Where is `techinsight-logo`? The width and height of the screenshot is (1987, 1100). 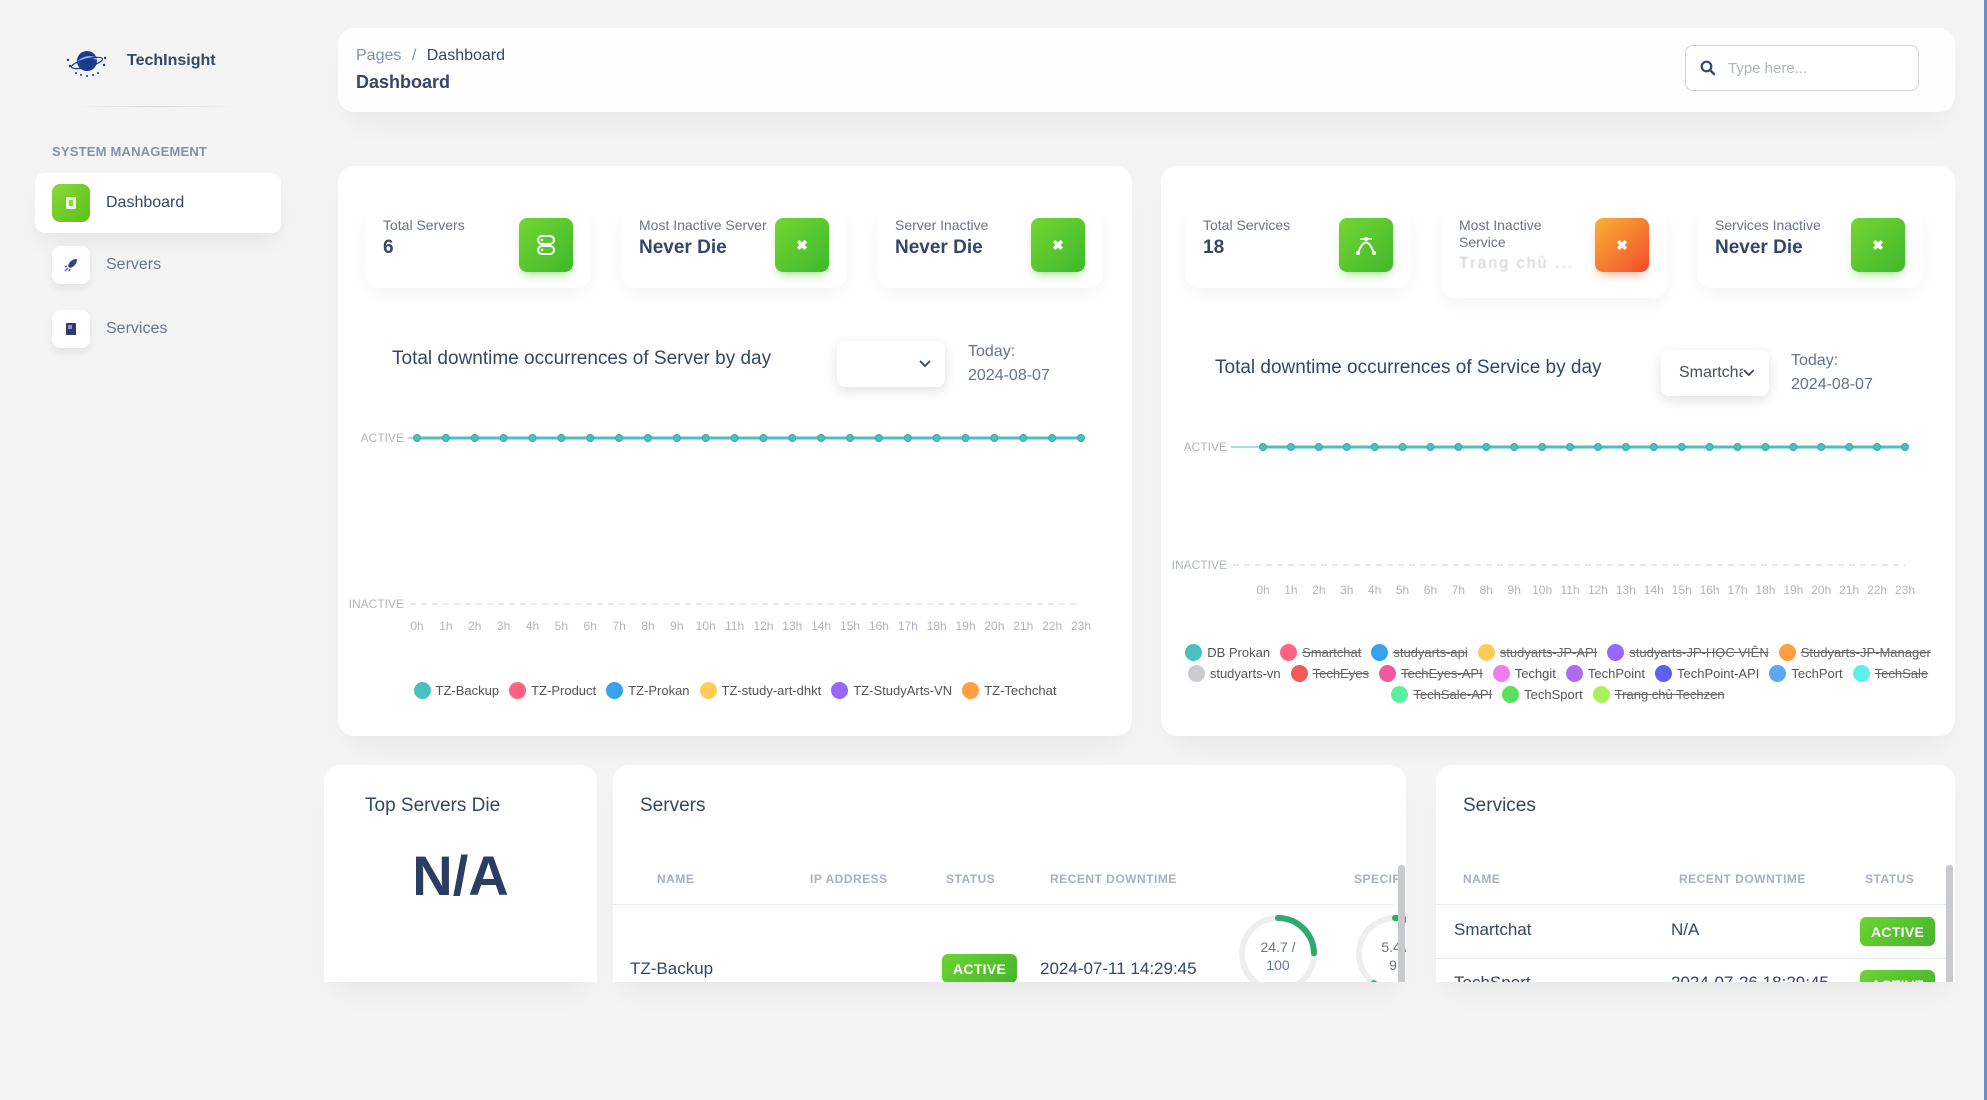 techinsight-logo is located at coordinates (87, 63).